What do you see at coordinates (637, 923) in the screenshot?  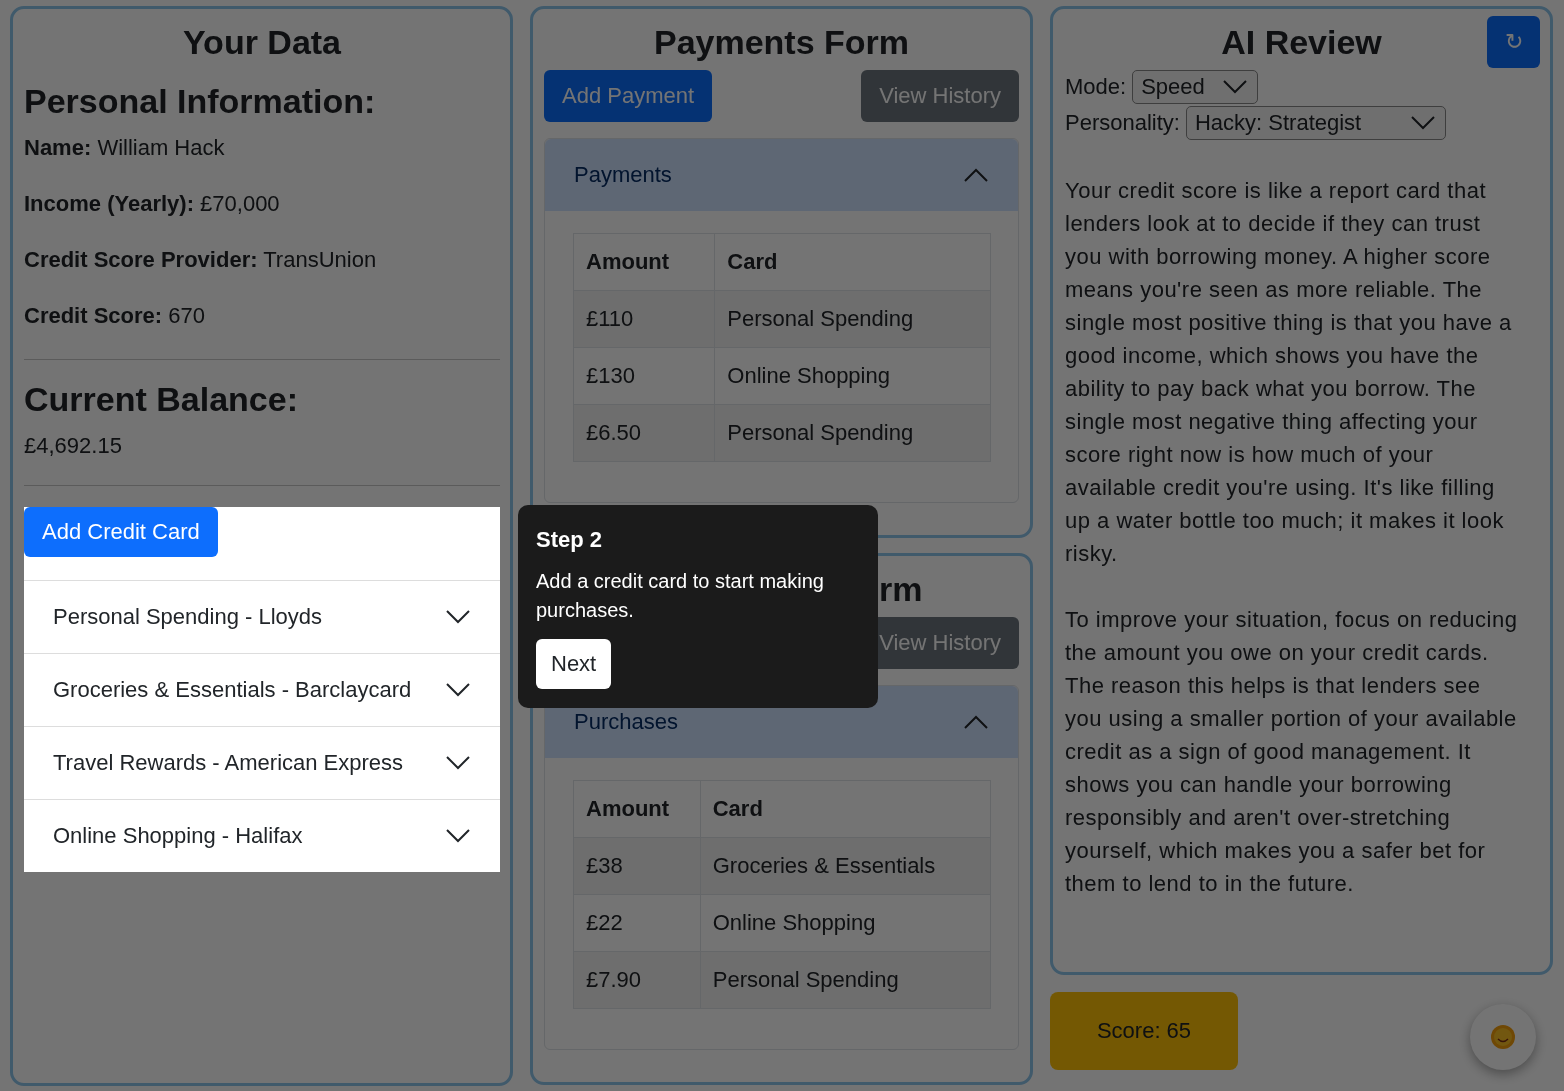 I see `table-cell: £22` at bounding box center [637, 923].